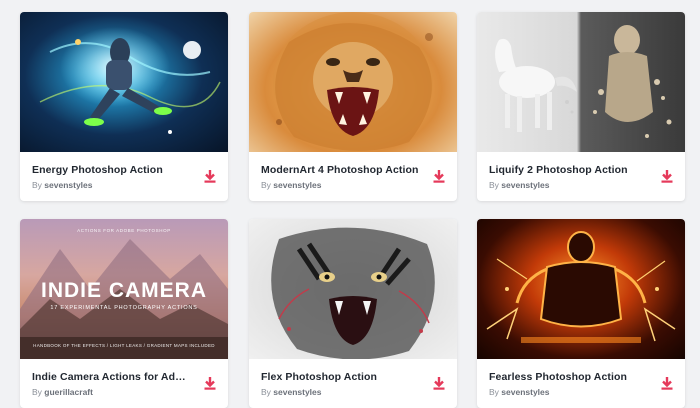  Describe the element at coordinates (112, 170) in the screenshot. I see `card-title: Energy Photoshop Action` at that location.